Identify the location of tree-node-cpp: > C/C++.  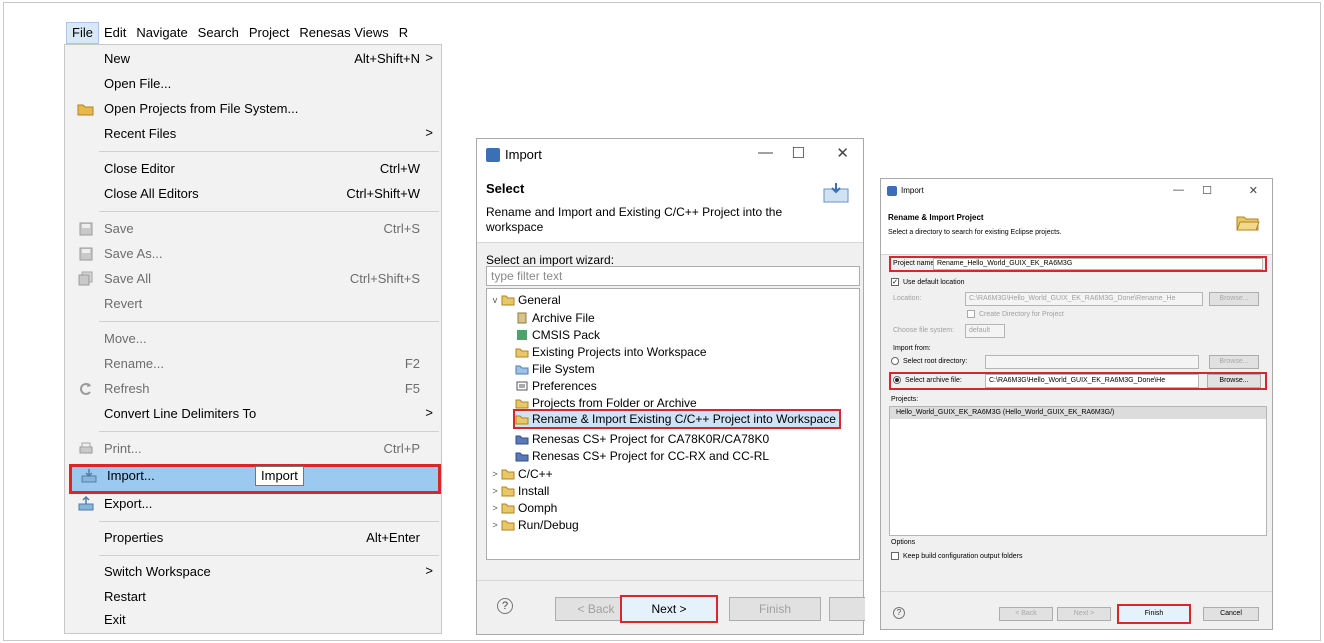
(520, 473).